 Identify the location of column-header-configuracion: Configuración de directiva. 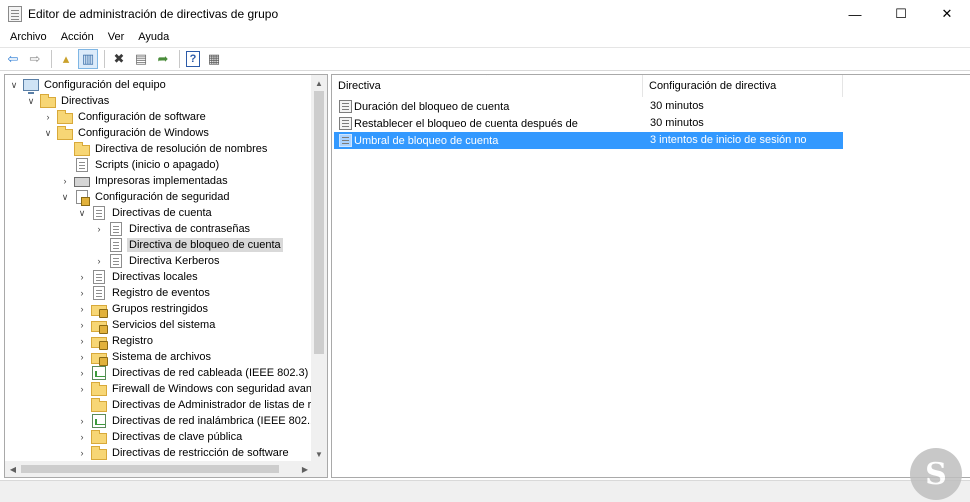
(743, 86).